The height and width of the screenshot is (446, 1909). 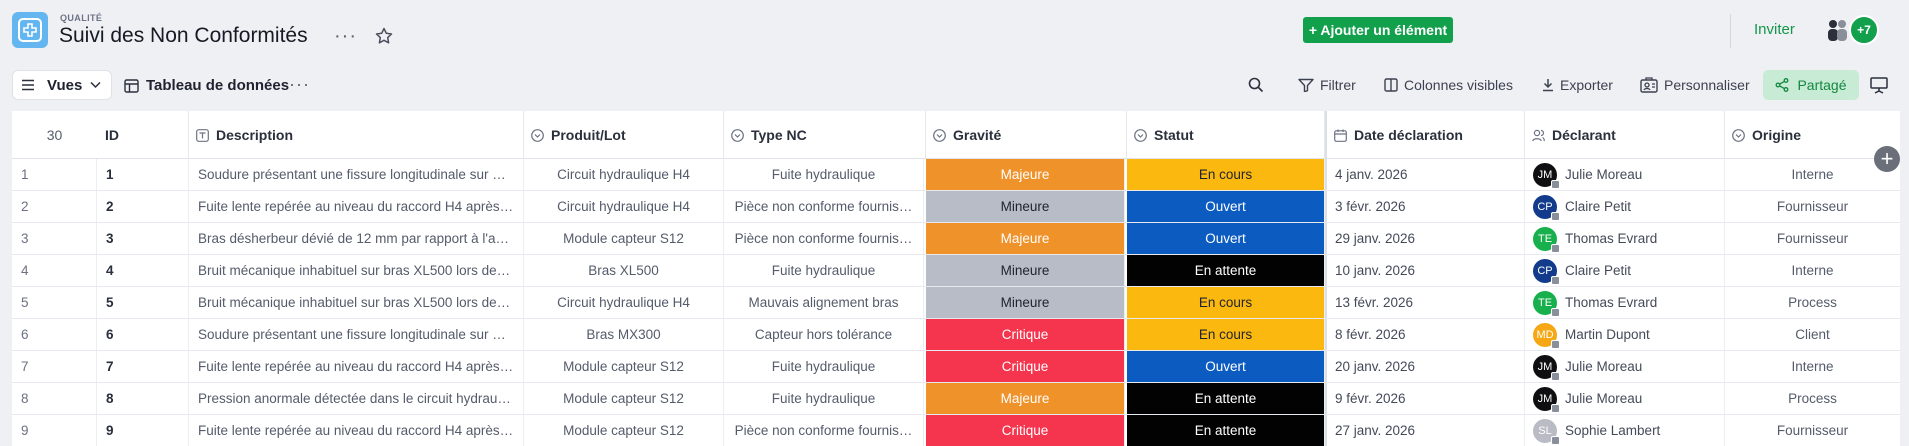 What do you see at coordinates (1812, 334) in the screenshot?
I see `cell-origin: Client` at bounding box center [1812, 334].